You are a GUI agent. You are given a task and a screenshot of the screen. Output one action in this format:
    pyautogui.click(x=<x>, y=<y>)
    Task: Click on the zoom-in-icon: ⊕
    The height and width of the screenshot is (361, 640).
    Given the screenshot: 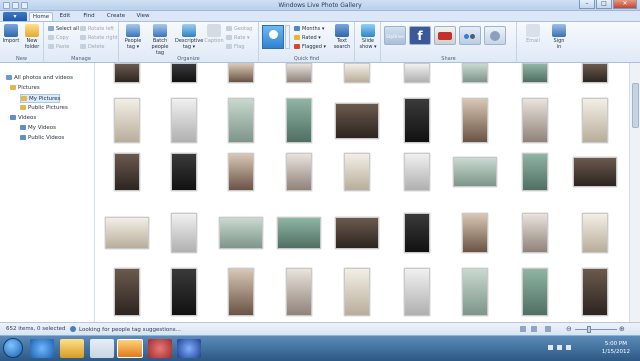 What is the action you would take?
    pyautogui.click(x=622, y=329)
    